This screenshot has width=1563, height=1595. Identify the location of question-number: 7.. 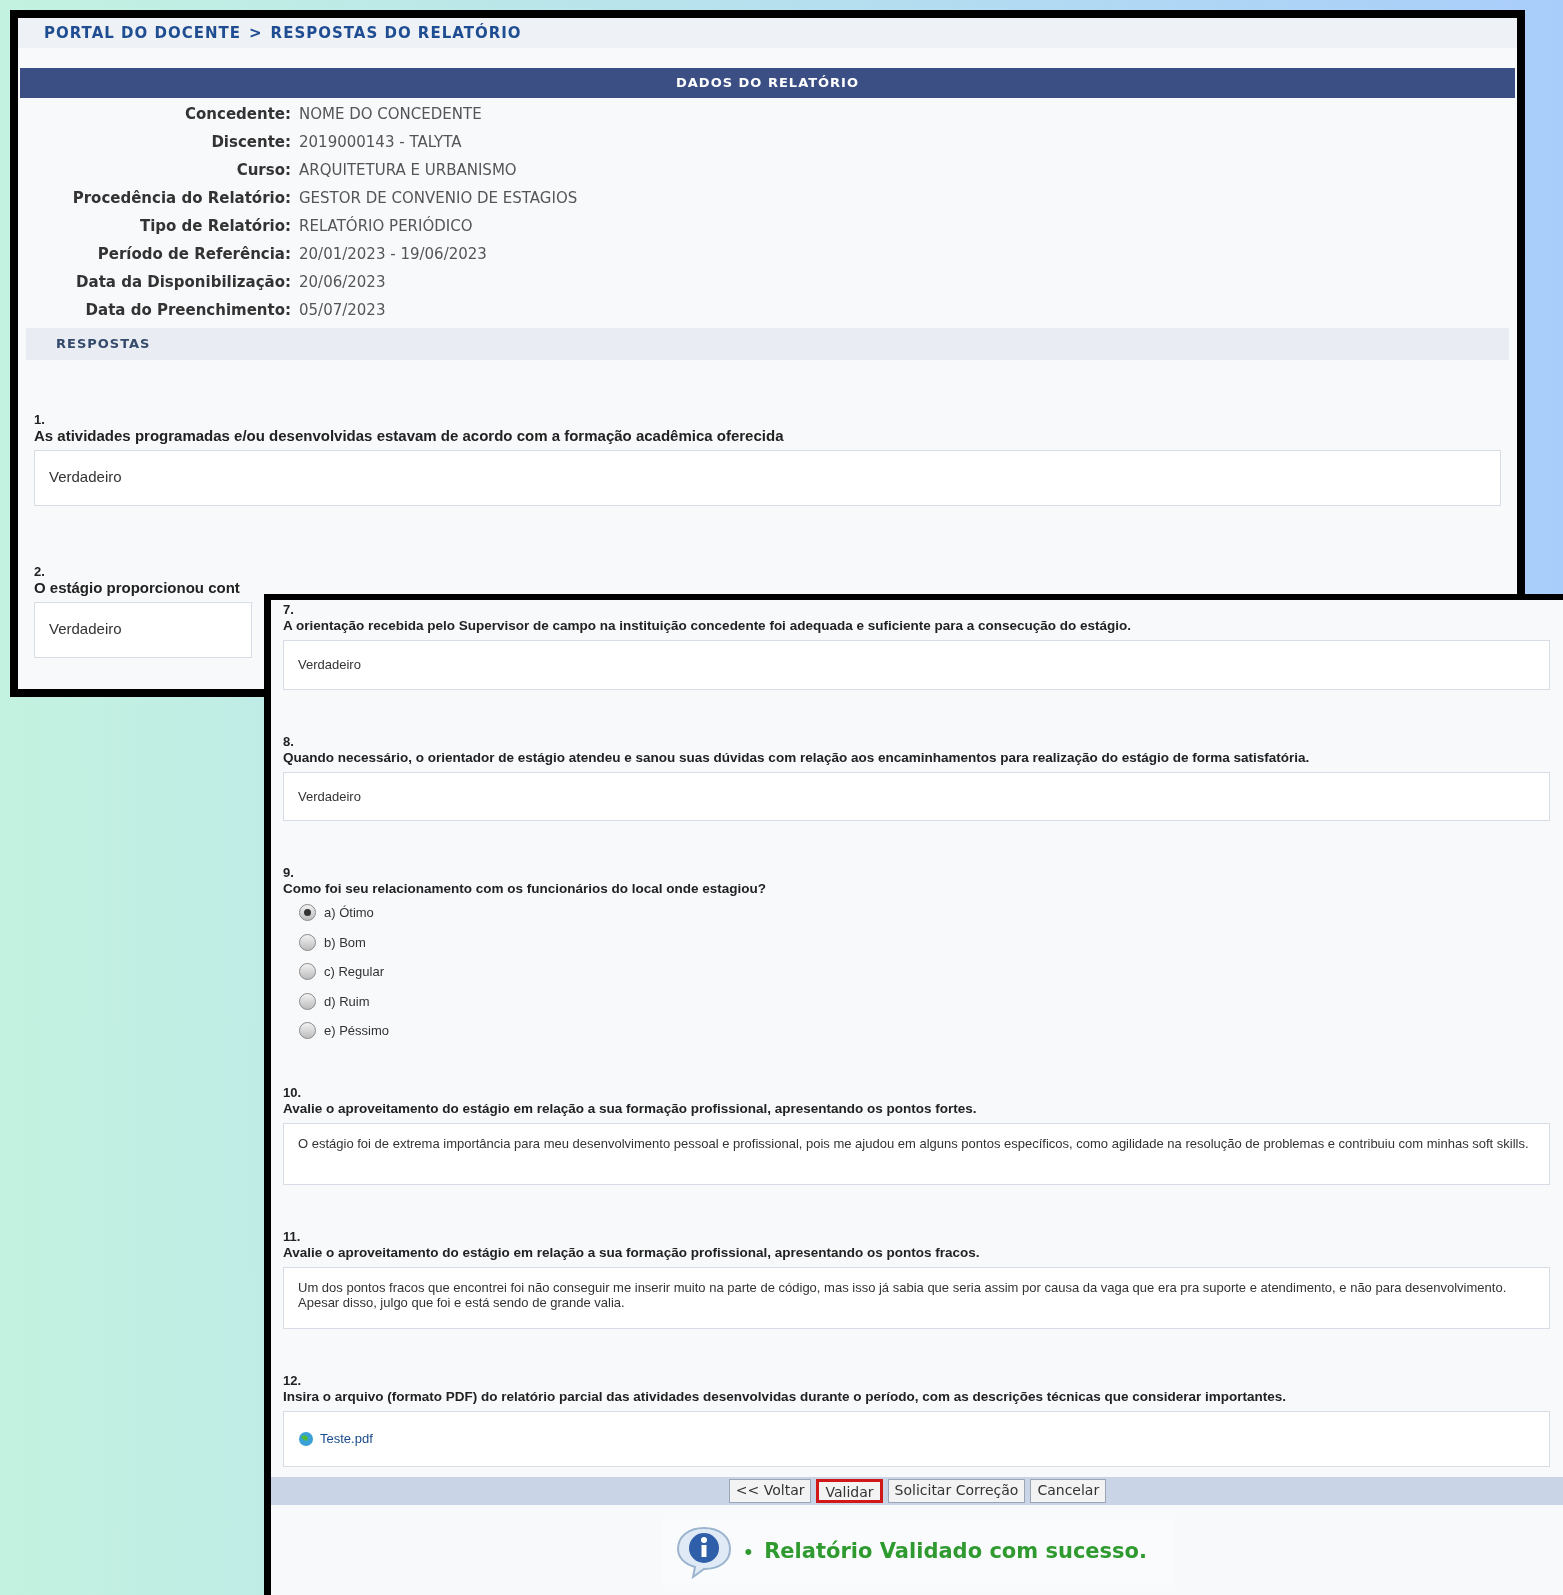
(288, 609).